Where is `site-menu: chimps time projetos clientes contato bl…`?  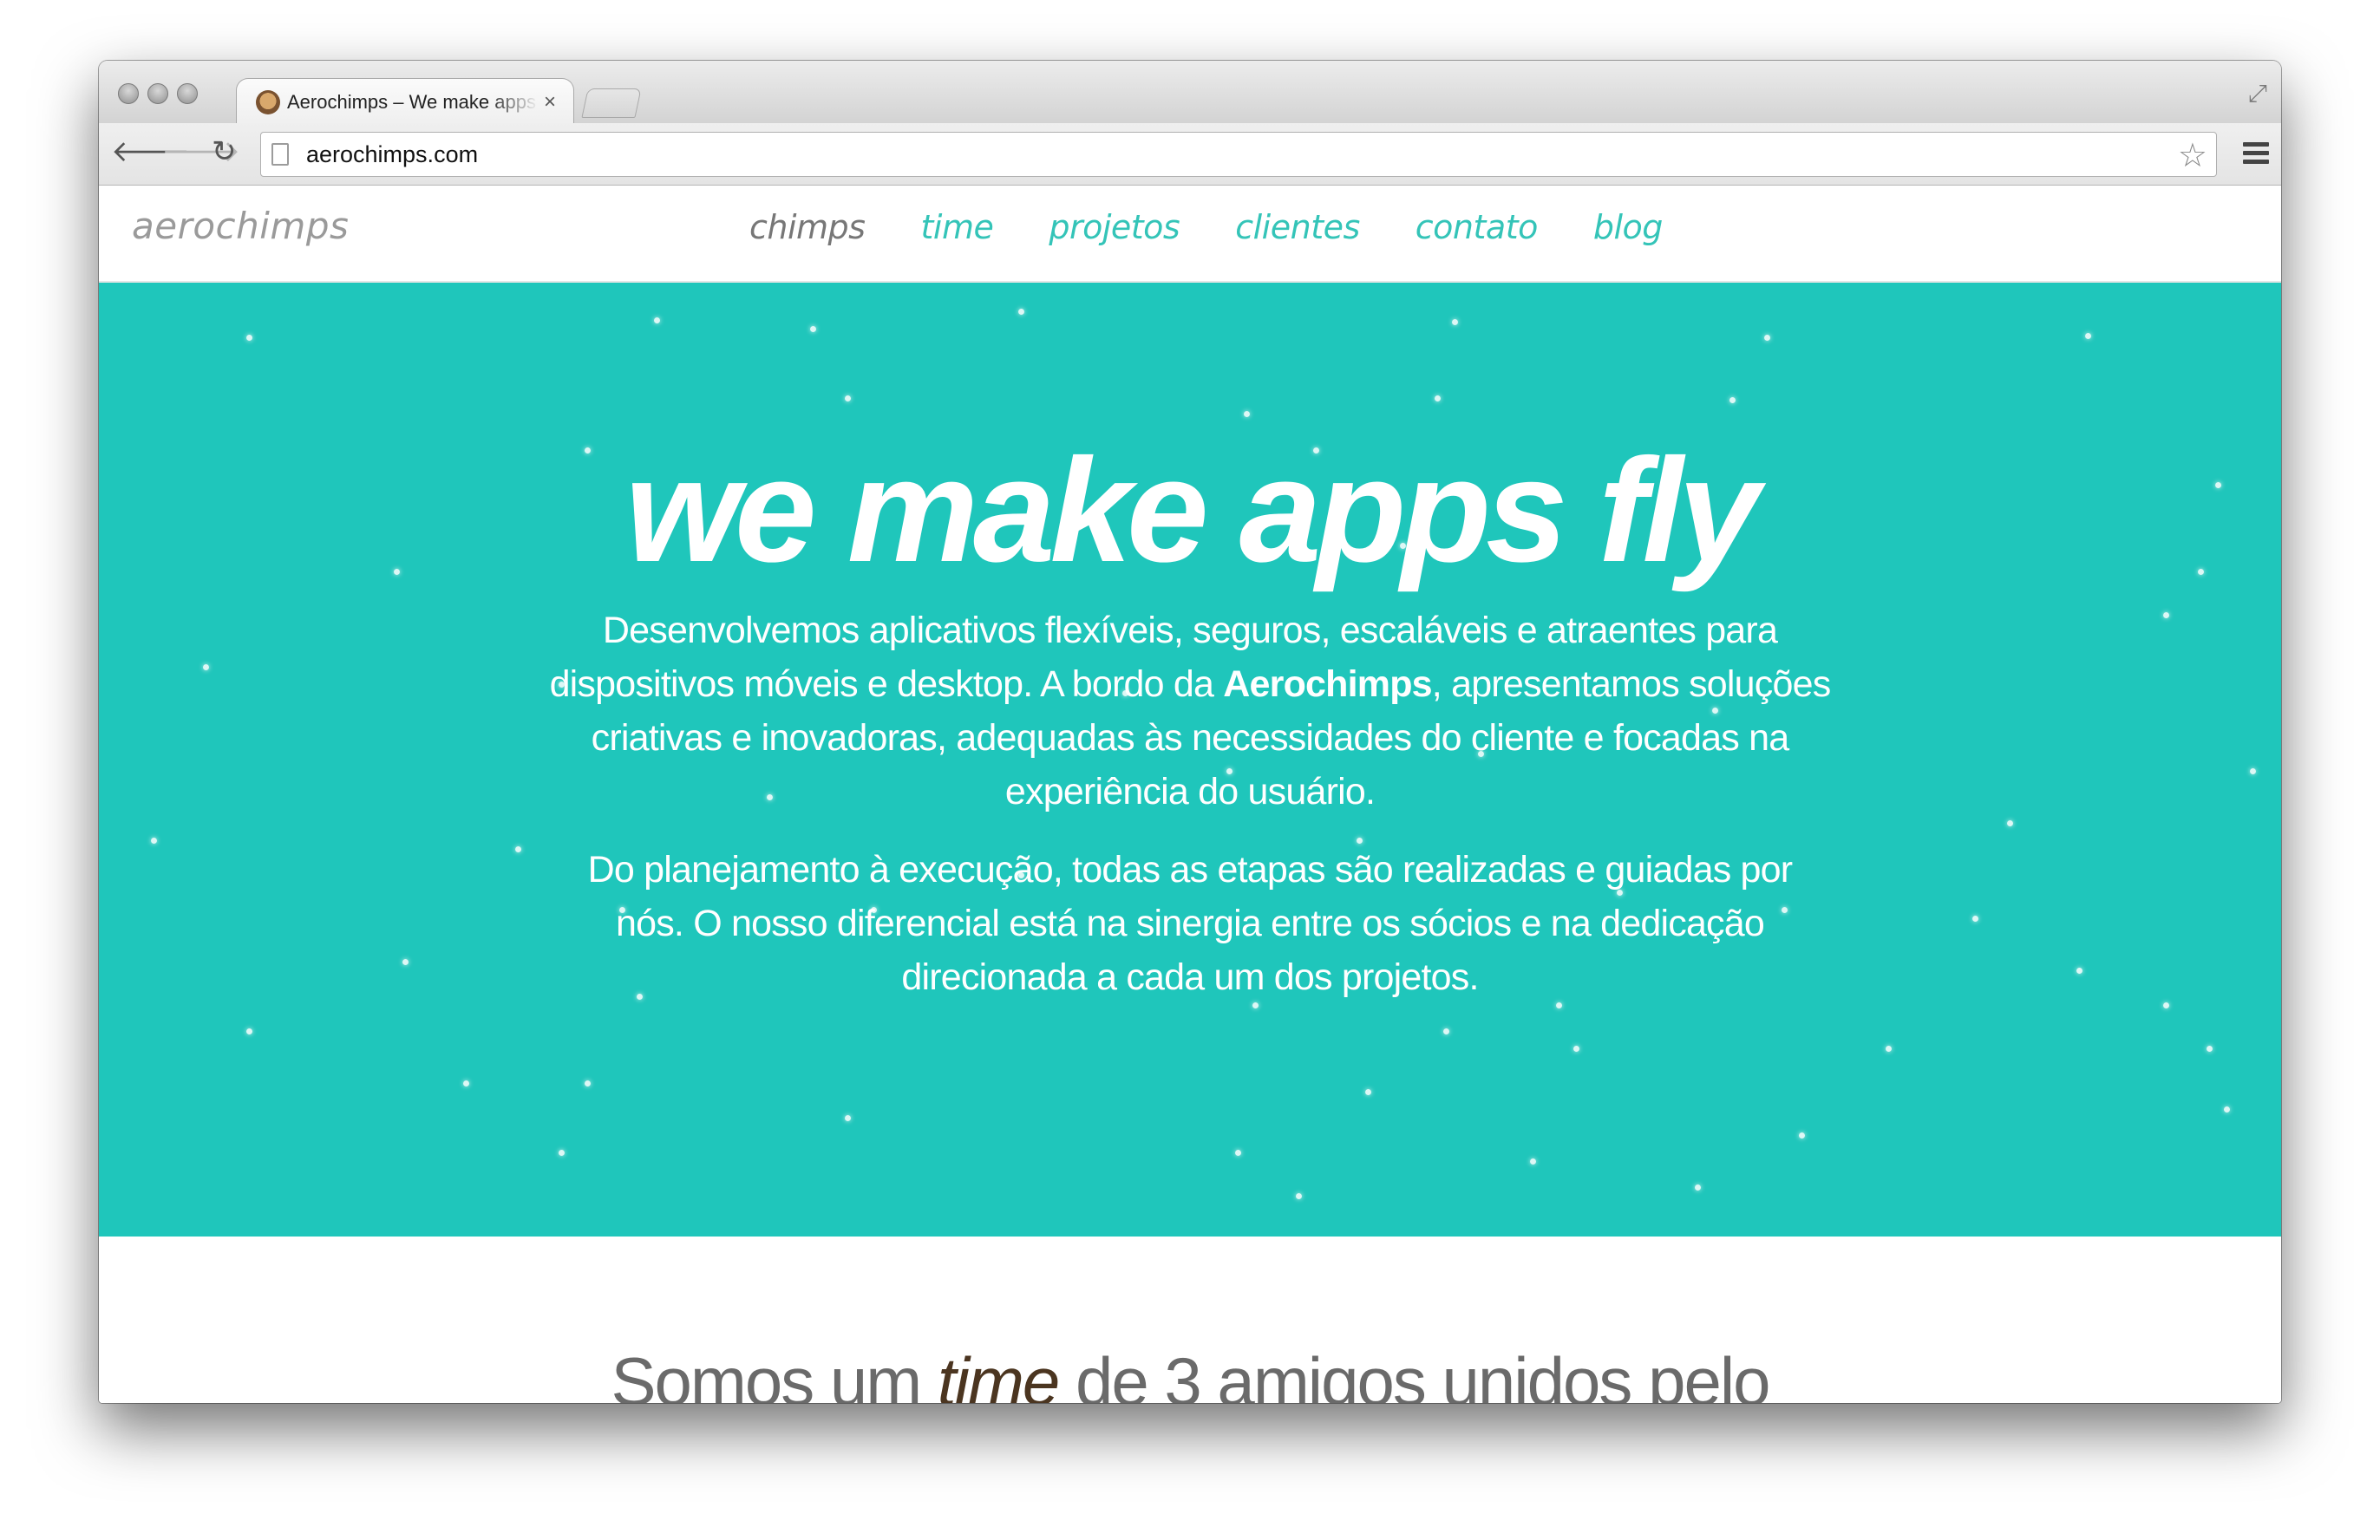
site-menu: chimps time projetos clientes contato bl… is located at coordinates (1233, 227).